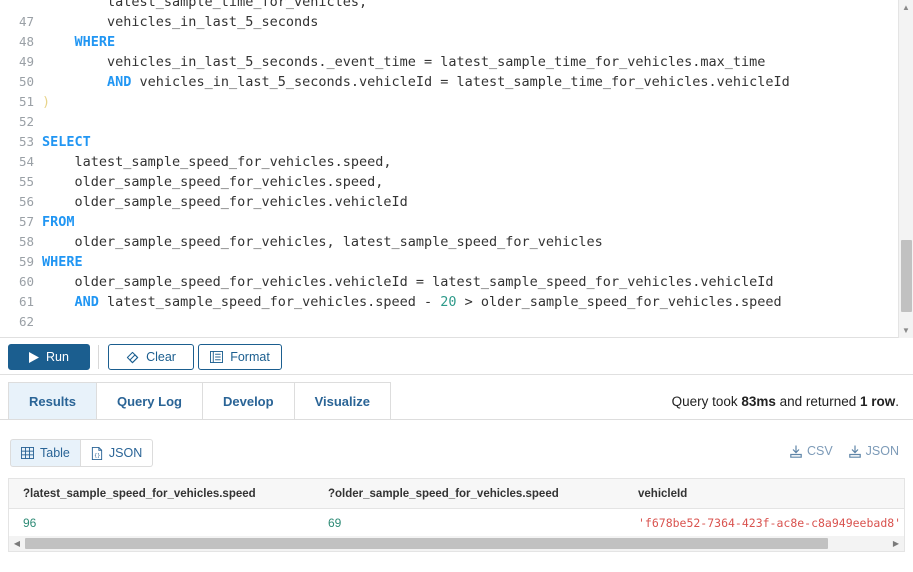 The width and height of the screenshot is (913, 572). What do you see at coordinates (456, 322) in the screenshot?
I see `code-line: 62` at bounding box center [456, 322].